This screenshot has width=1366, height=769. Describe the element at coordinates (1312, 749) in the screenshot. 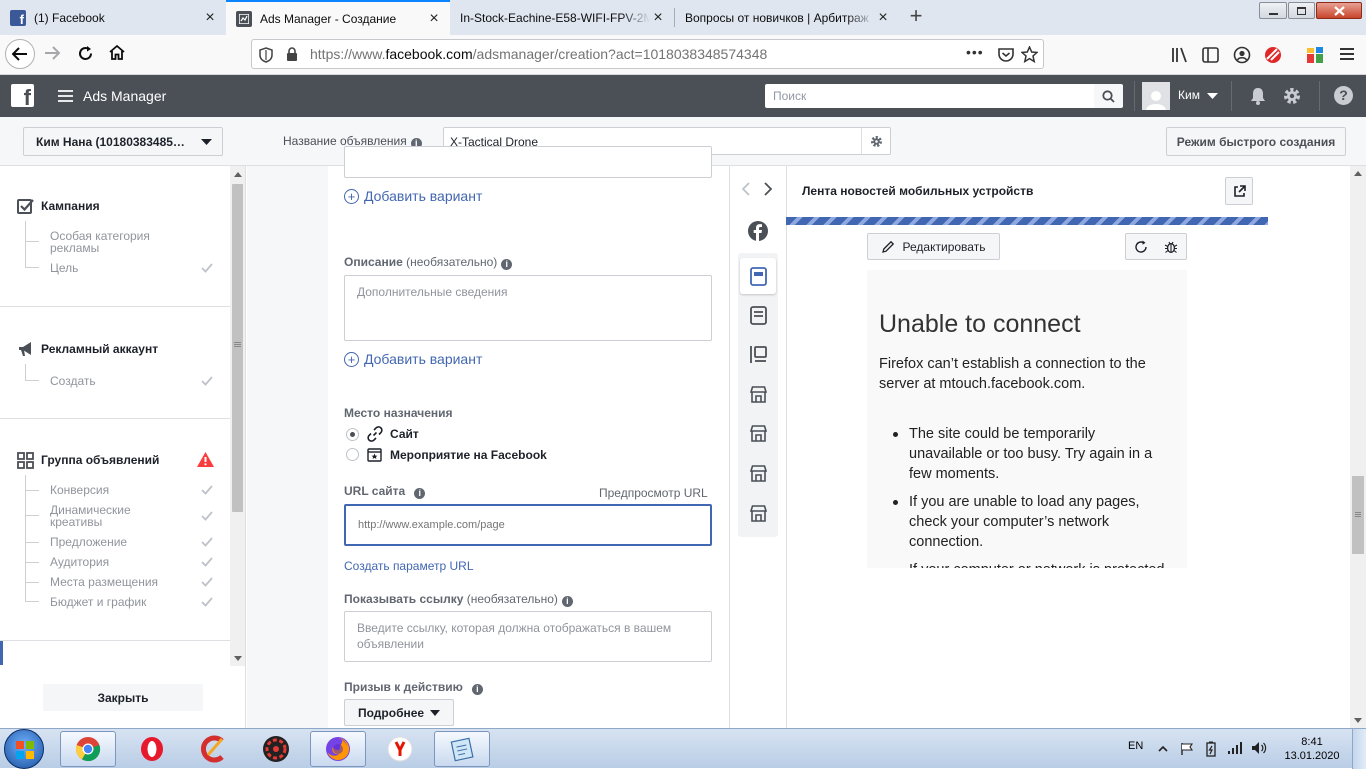

I see `system-clock: 8:41 13.01.2020` at that location.